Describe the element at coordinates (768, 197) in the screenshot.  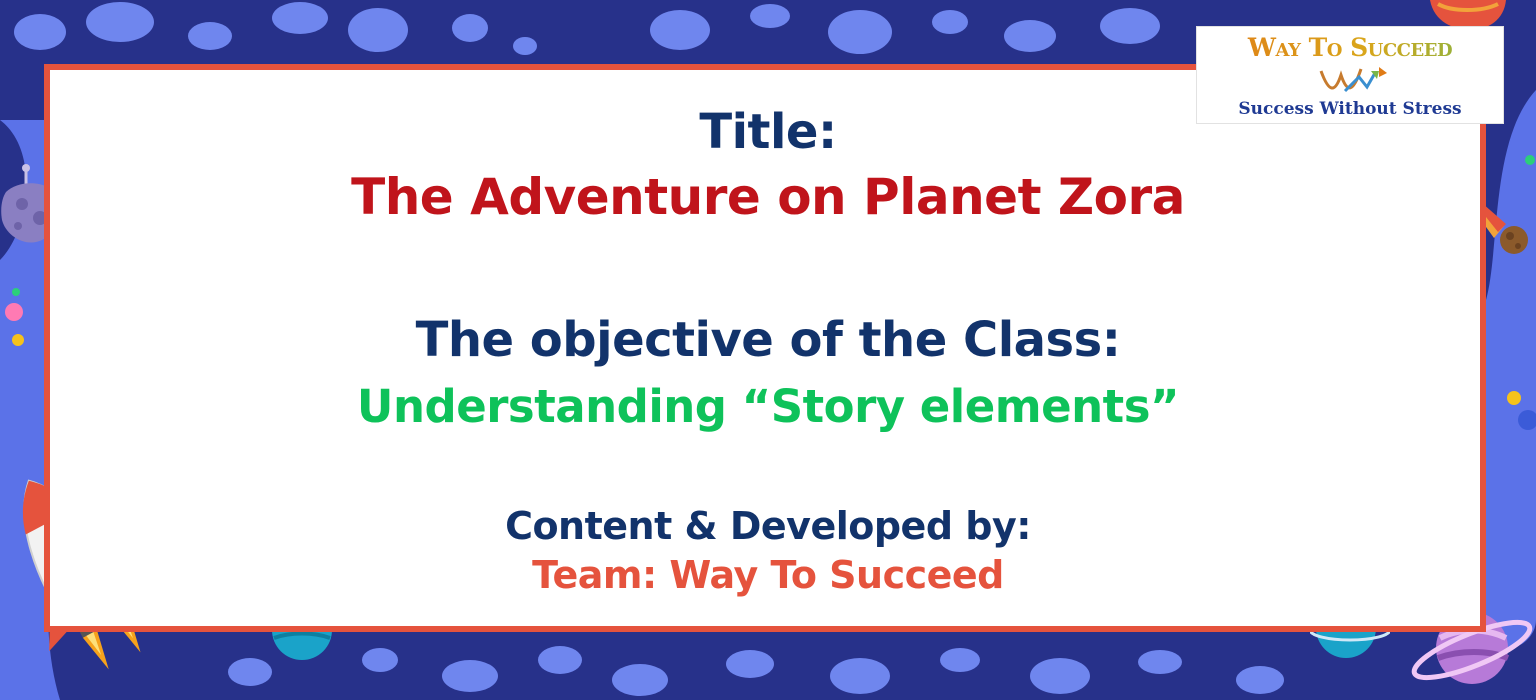
I see `story-title: The Adventure on Planet Zora` at that location.